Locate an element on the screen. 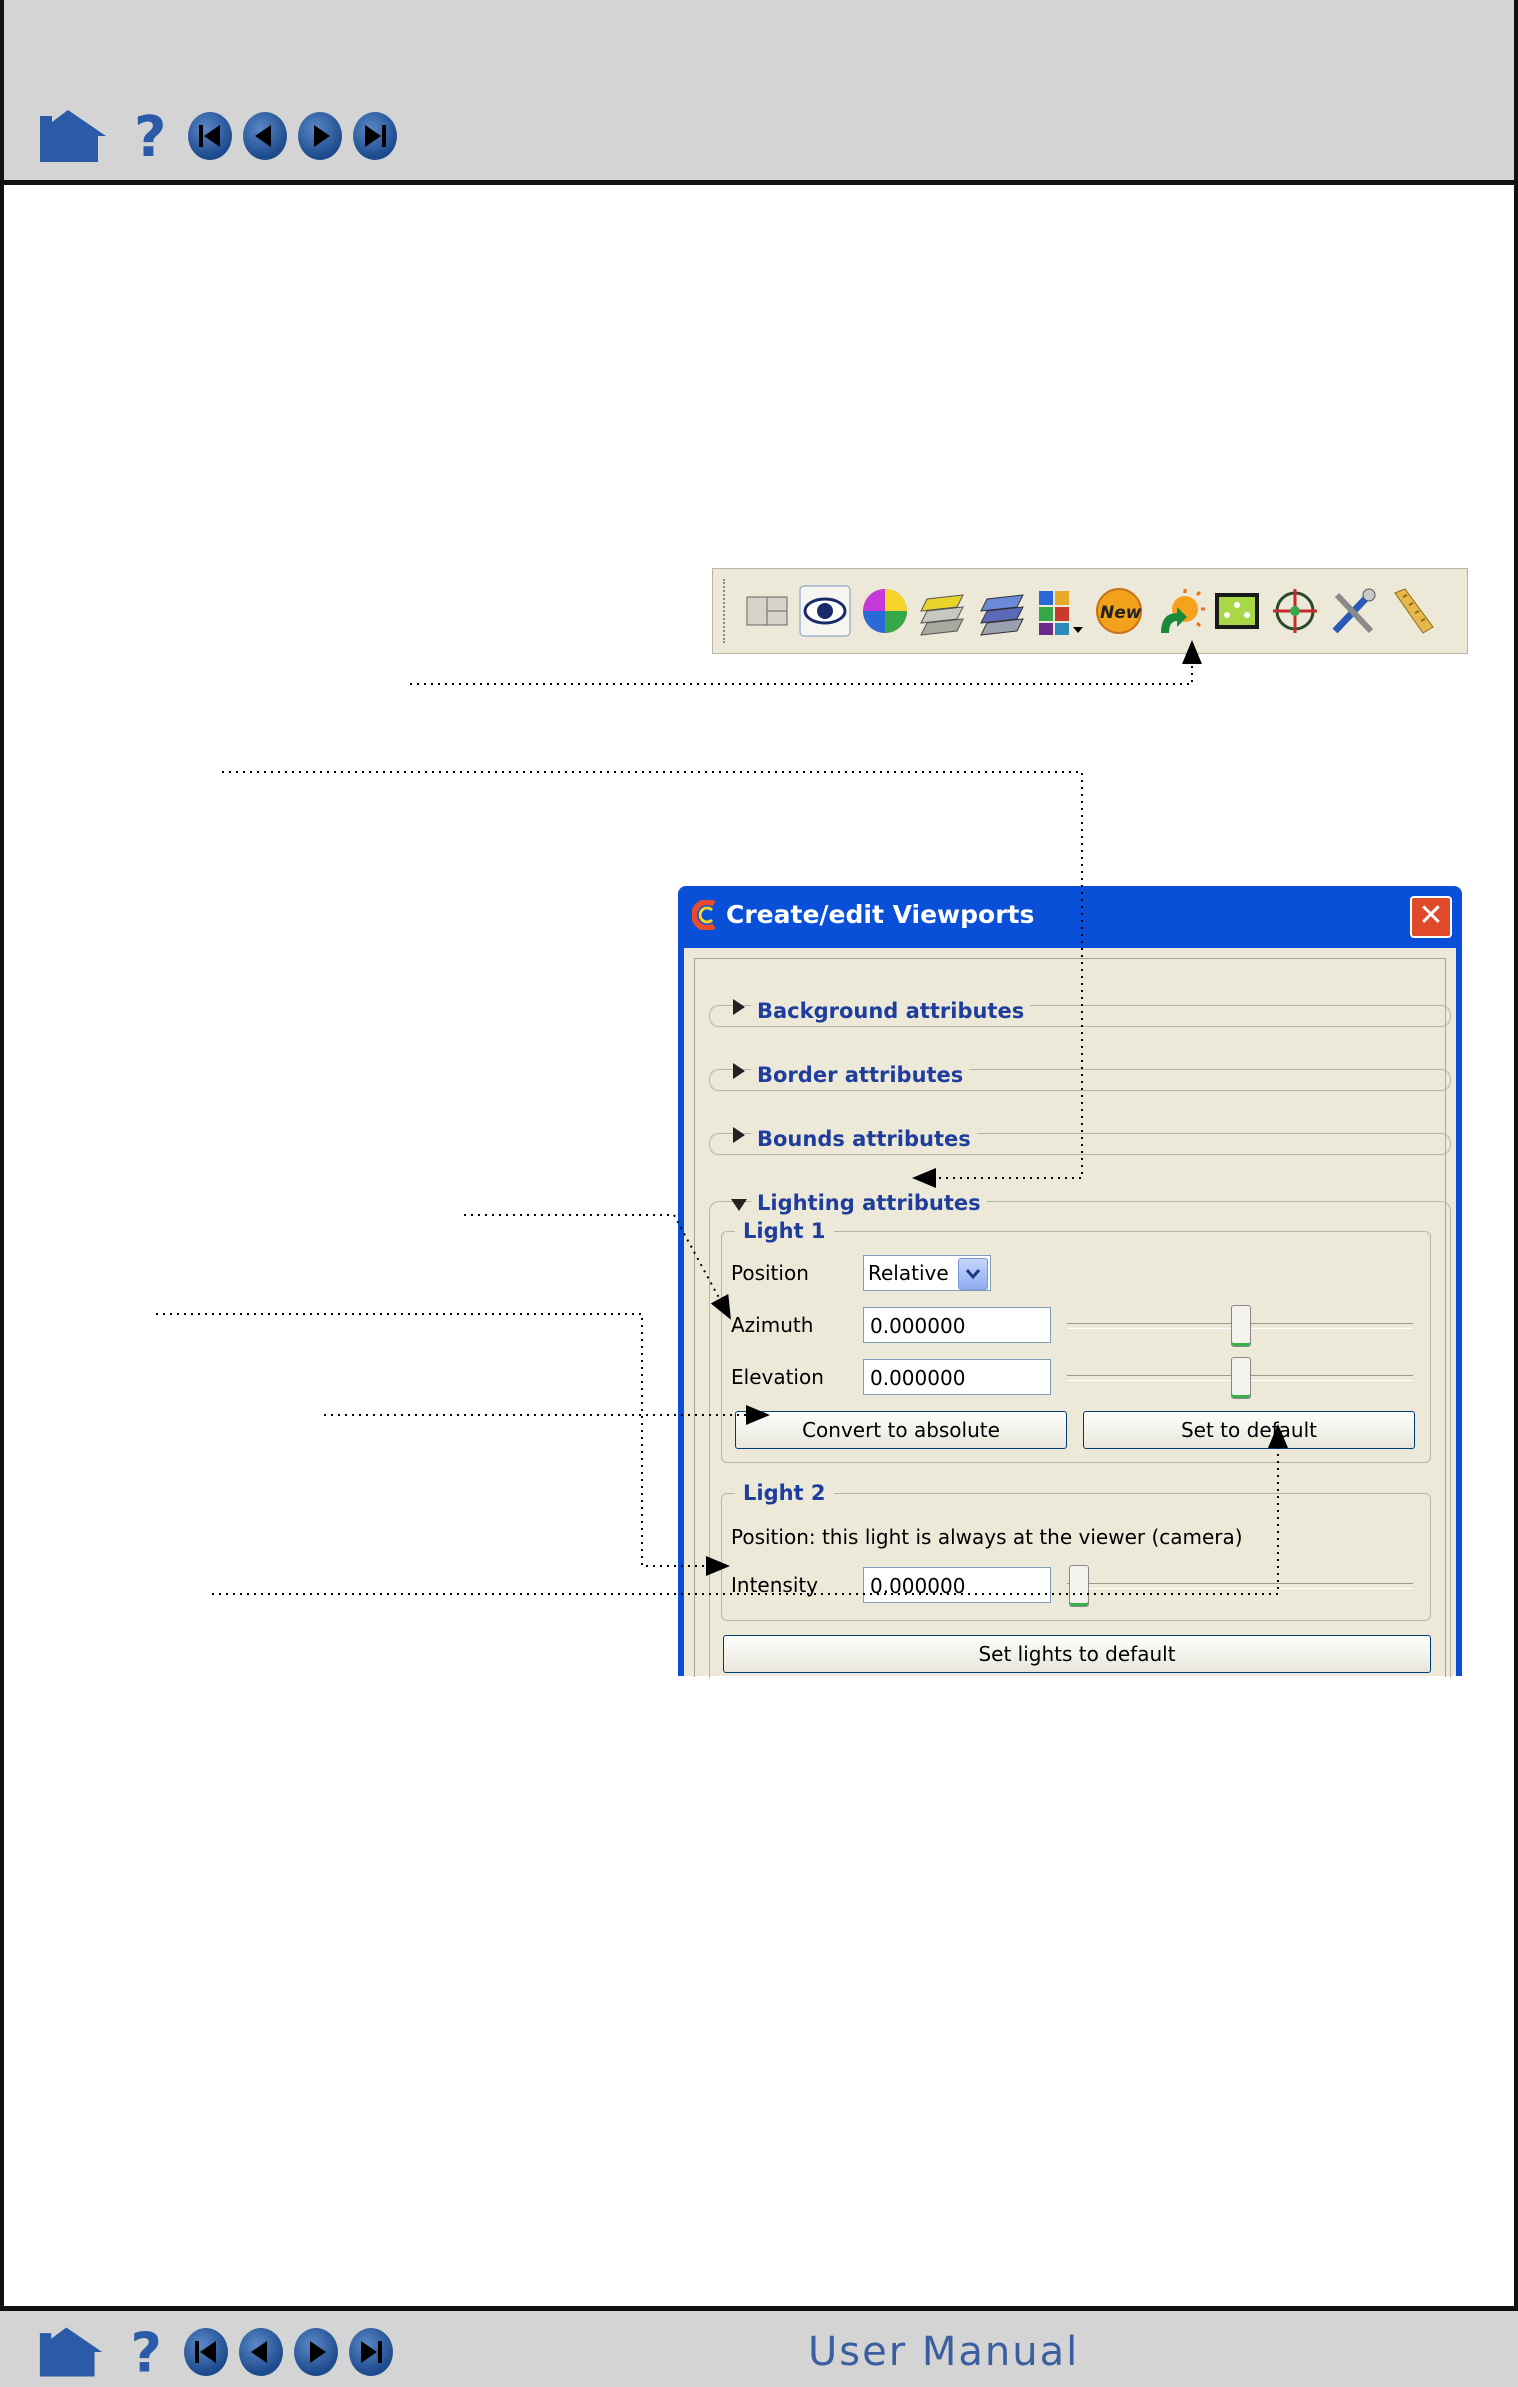 This screenshot has height=2387, width=1518. home-icon is located at coordinates (71, 2352).